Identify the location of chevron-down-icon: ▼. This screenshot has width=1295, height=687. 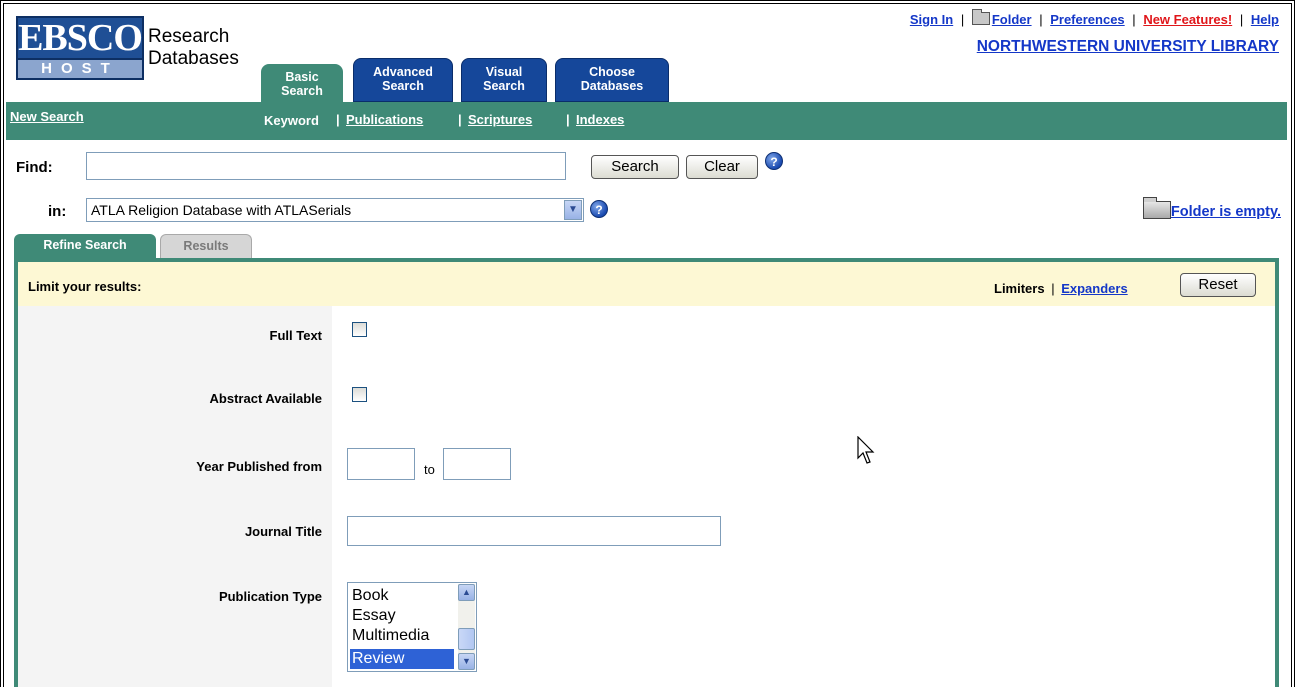
(573, 210).